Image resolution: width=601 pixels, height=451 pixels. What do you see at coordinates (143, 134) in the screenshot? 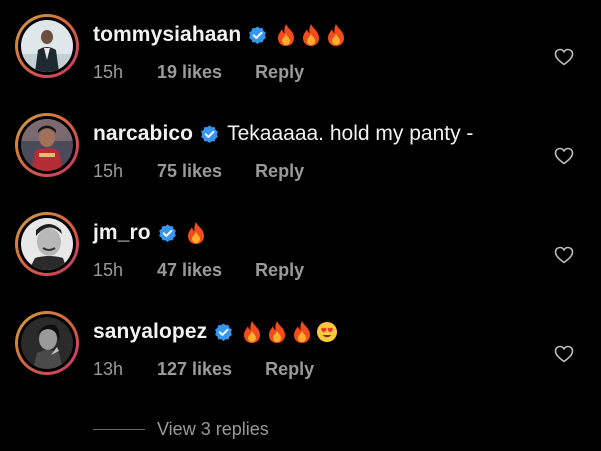
I see `username: narcabico` at bounding box center [143, 134].